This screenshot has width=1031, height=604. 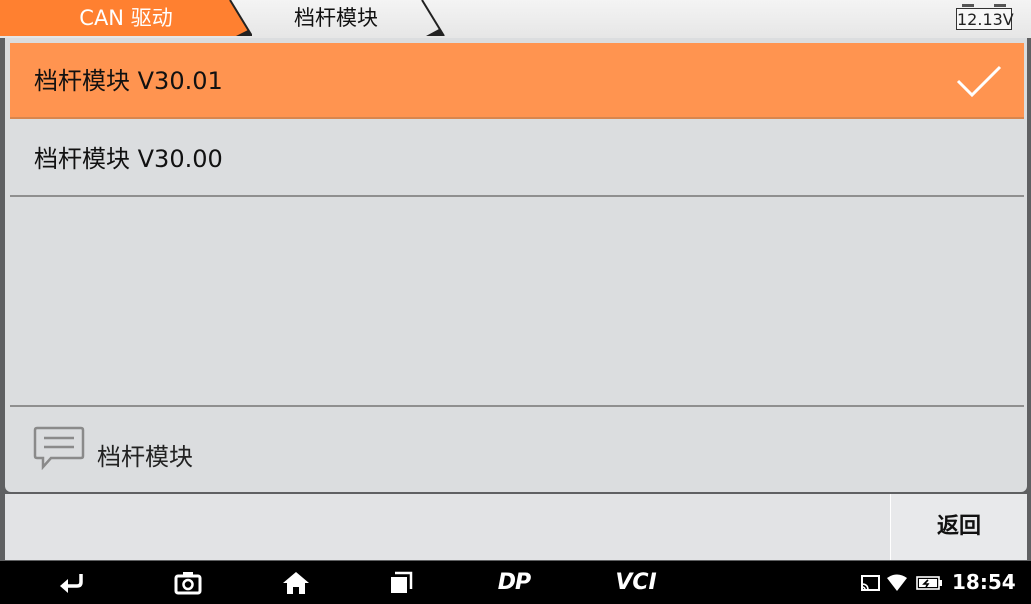 I want to click on list-item: 档杆模块 V30.01, so click(x=517, y=81).